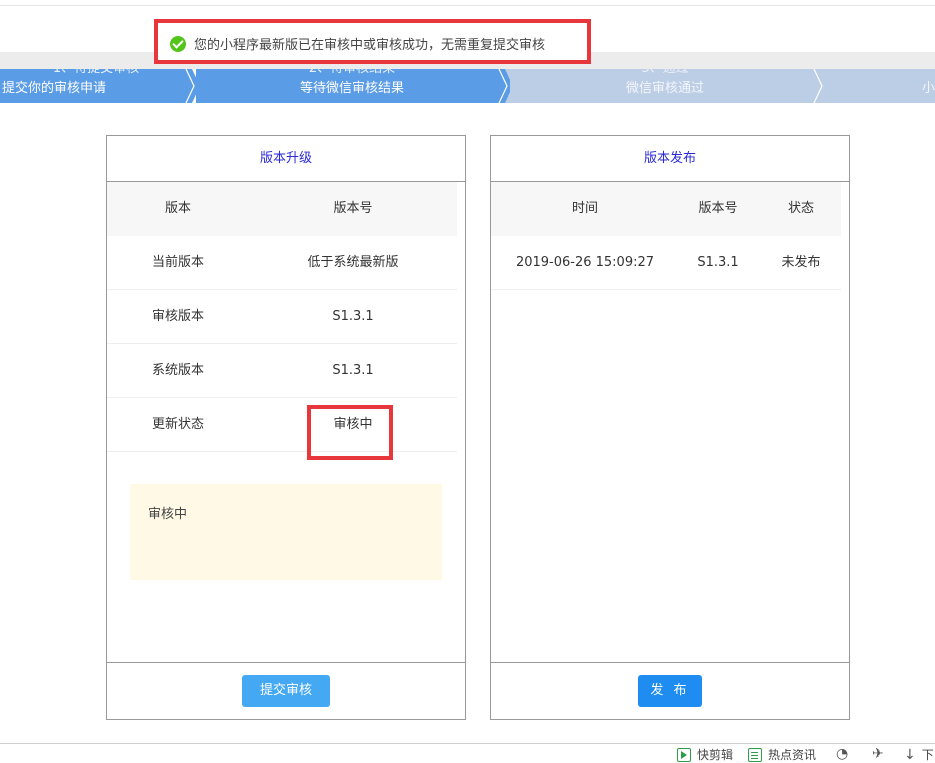 This screenshot has height=763, width=935. Describe the element at coordinates (282, 371) in the screenshot. I see `table-row: 系统版本 S1.3.1` at that location.